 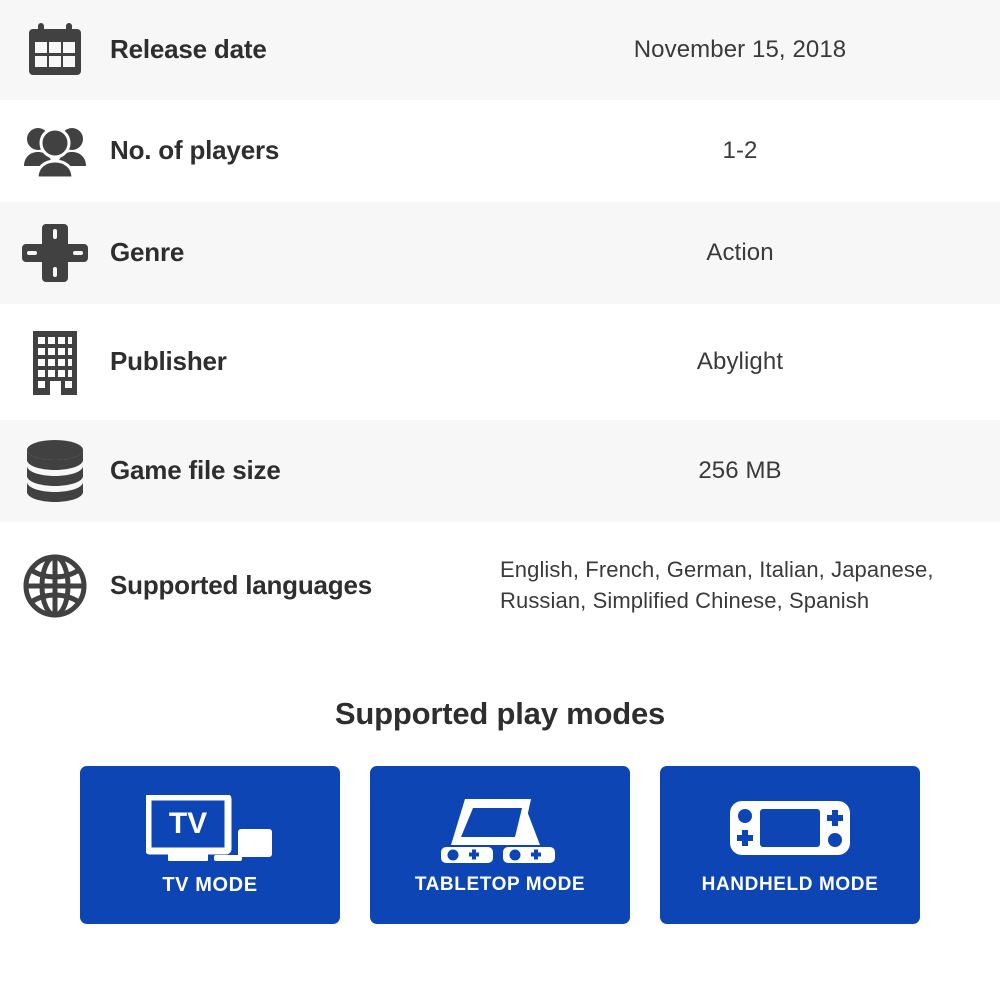 What do you see at coordinates (55, 471) in the screenshot?
I see `database-icon` at bounding box center [55, 471].